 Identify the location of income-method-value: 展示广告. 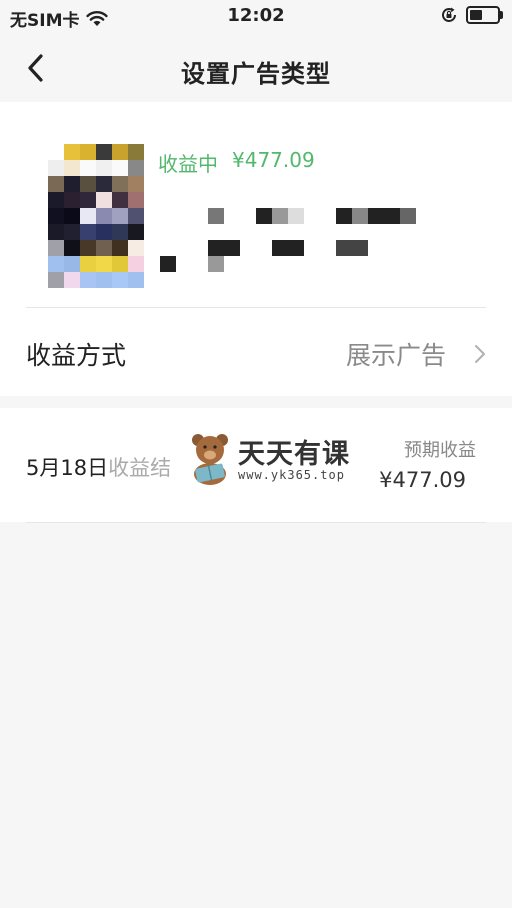
(395, 355).